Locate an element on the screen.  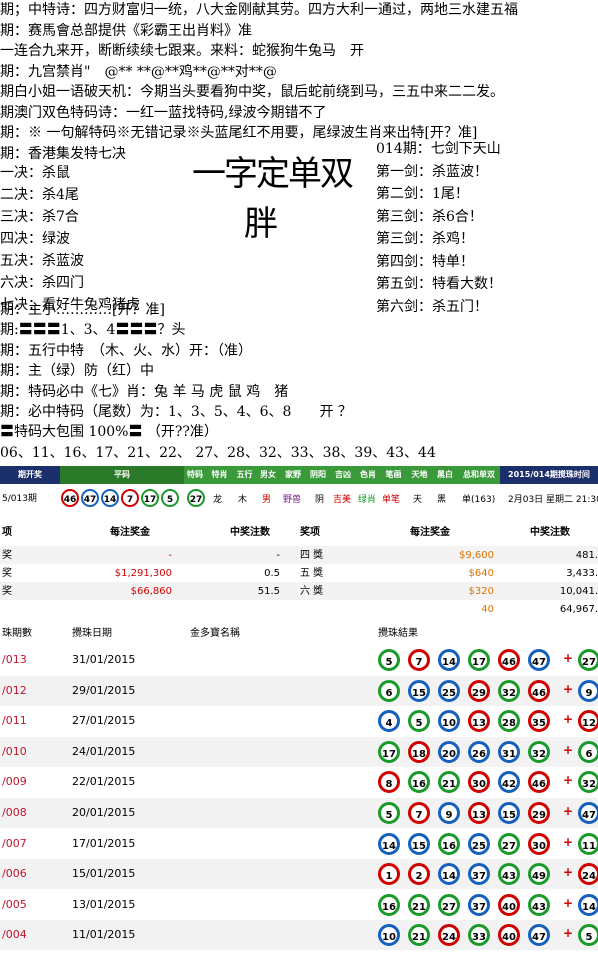
special-result-ball: 9 is located at coordinates (588, 690).